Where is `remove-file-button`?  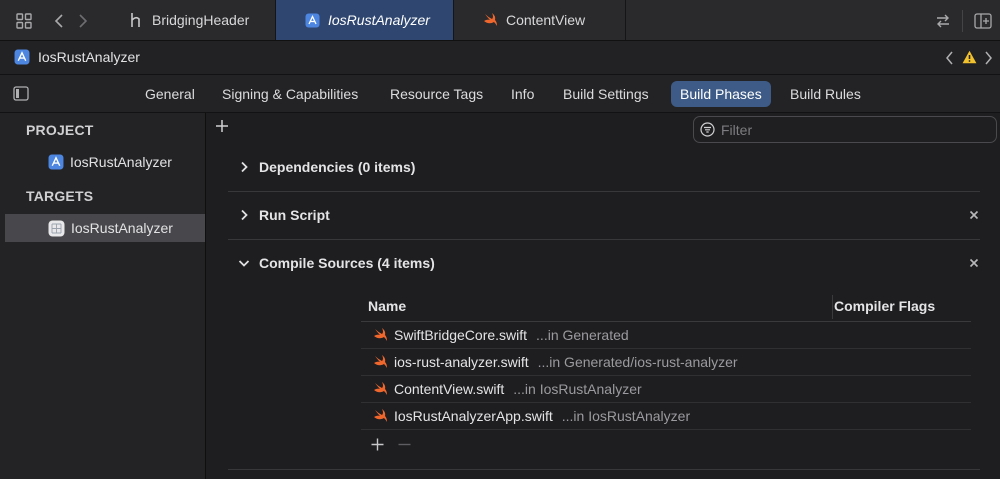 remove-file-button is located at coordinates (404, 444).